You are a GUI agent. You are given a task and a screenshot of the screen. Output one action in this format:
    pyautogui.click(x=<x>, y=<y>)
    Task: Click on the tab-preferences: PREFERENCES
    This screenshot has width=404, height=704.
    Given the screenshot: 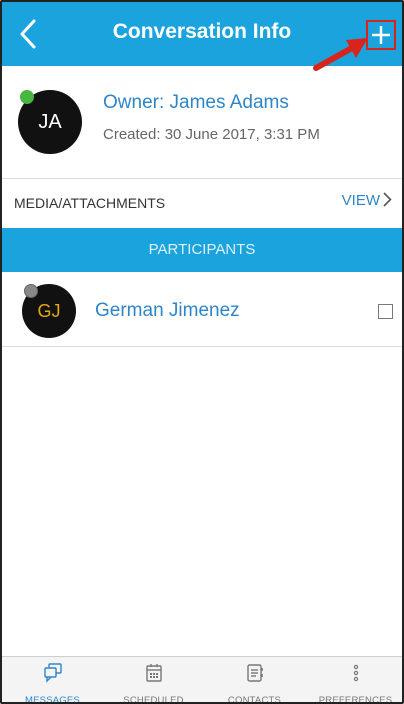 What is the action you would take?
    pyautogui.click(x=353, y=680)
    